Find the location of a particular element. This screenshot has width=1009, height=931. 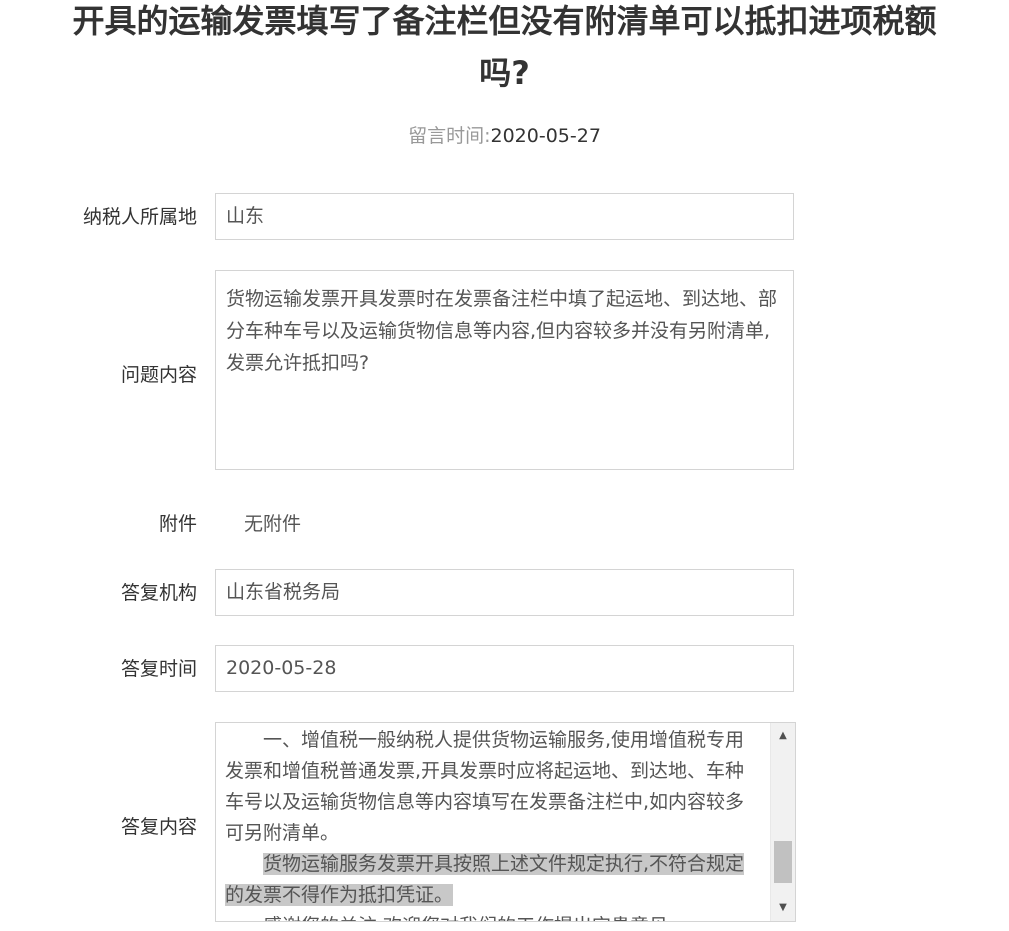

reply-org-field: 山东省税务局 is located at coordinates (504, 592).